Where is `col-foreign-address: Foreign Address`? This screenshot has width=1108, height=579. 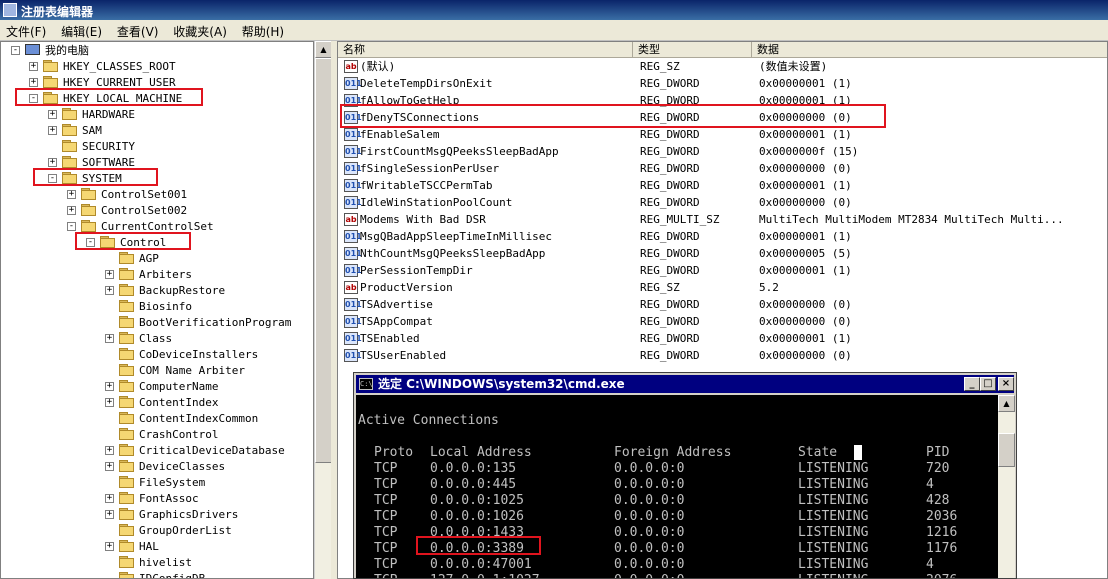
col-foreign-address: Foreign Address is located at coordinates (673, 452).